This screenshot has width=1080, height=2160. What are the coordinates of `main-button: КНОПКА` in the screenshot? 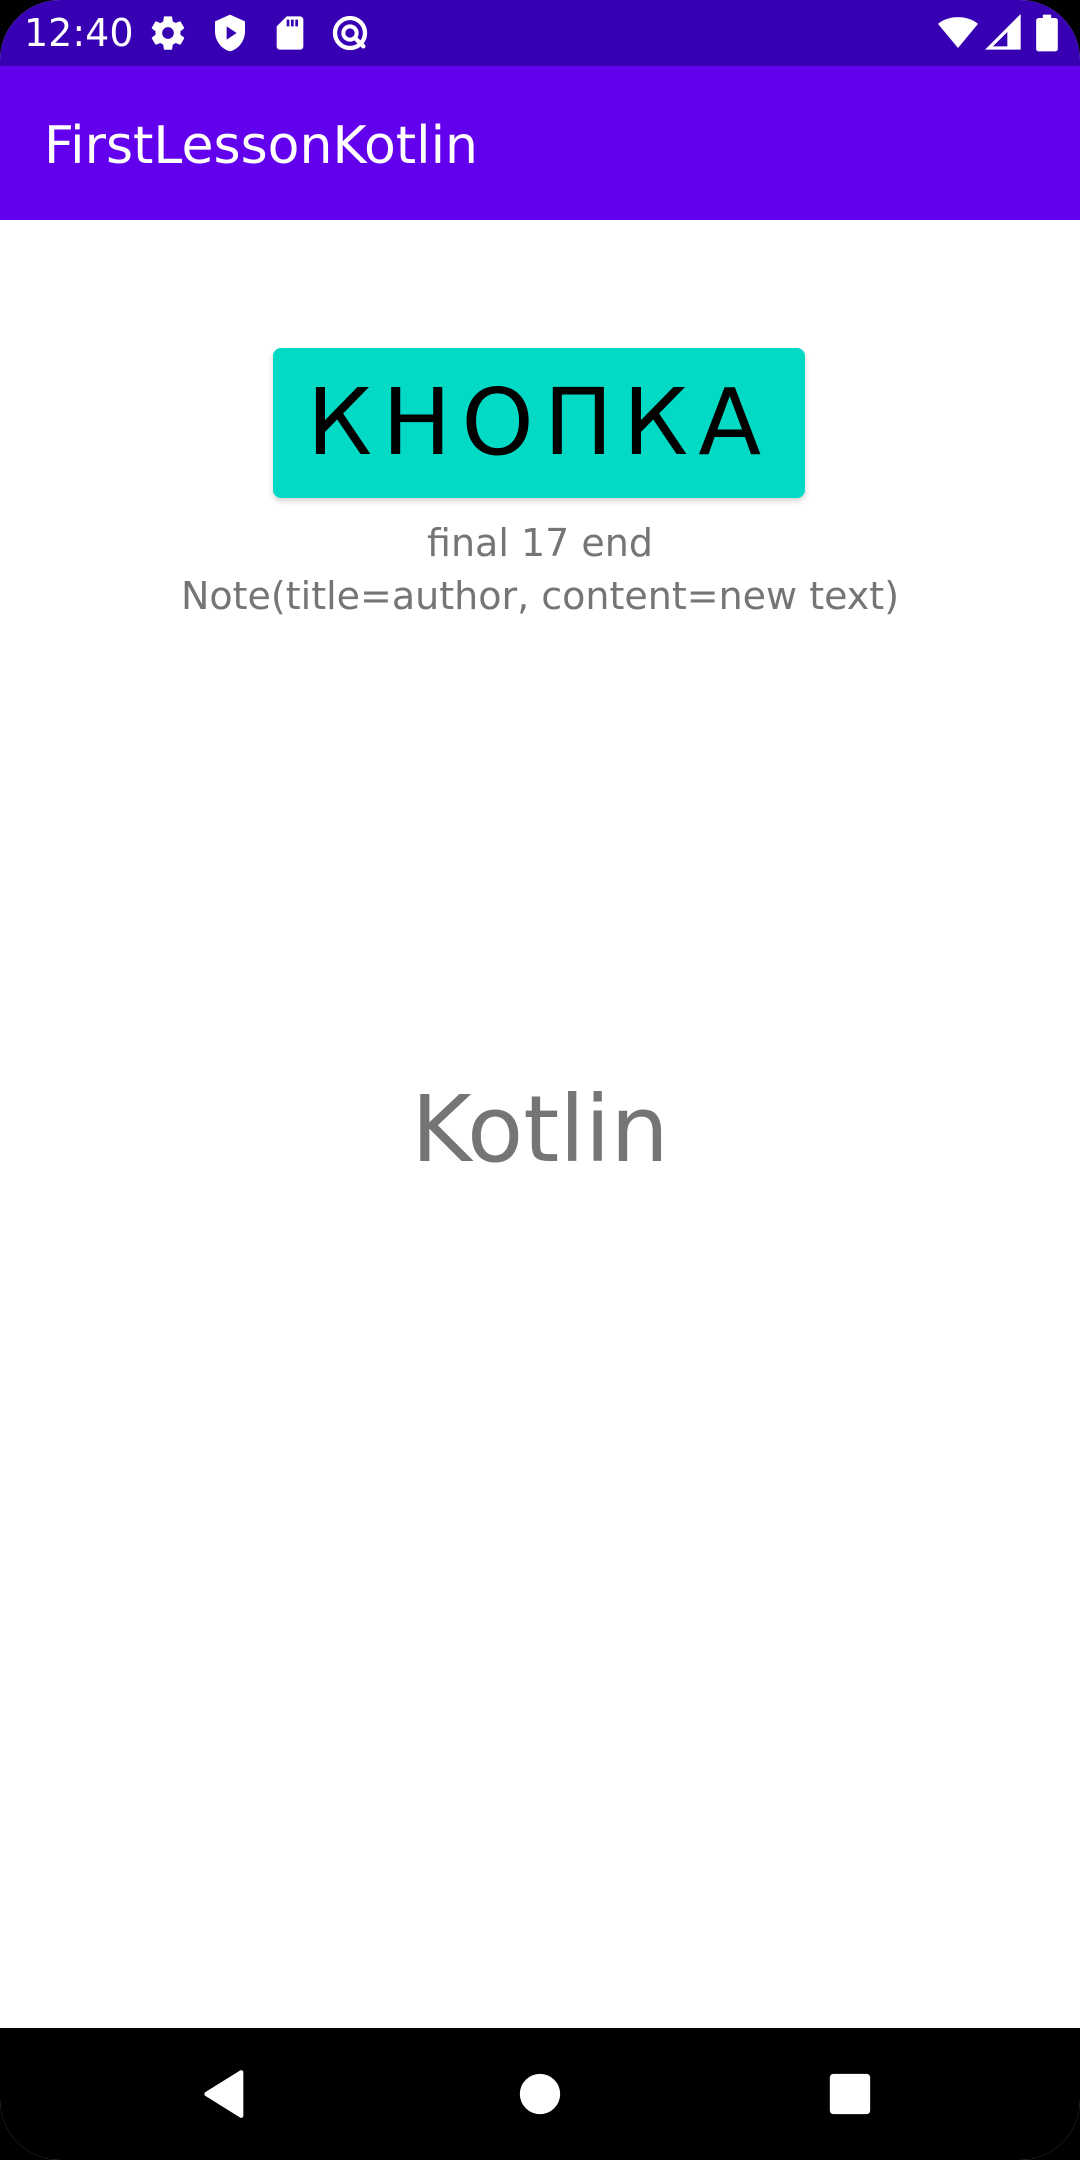 It's located at (539, 423).